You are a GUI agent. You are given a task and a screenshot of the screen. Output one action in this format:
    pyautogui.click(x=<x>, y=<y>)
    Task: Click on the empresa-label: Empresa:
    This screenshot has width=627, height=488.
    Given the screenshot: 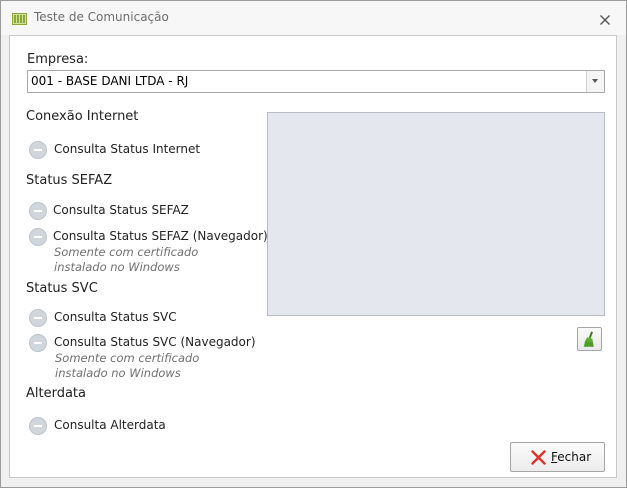 What is the action you would take?
    pyautogui.click(x=58, y=59)
    